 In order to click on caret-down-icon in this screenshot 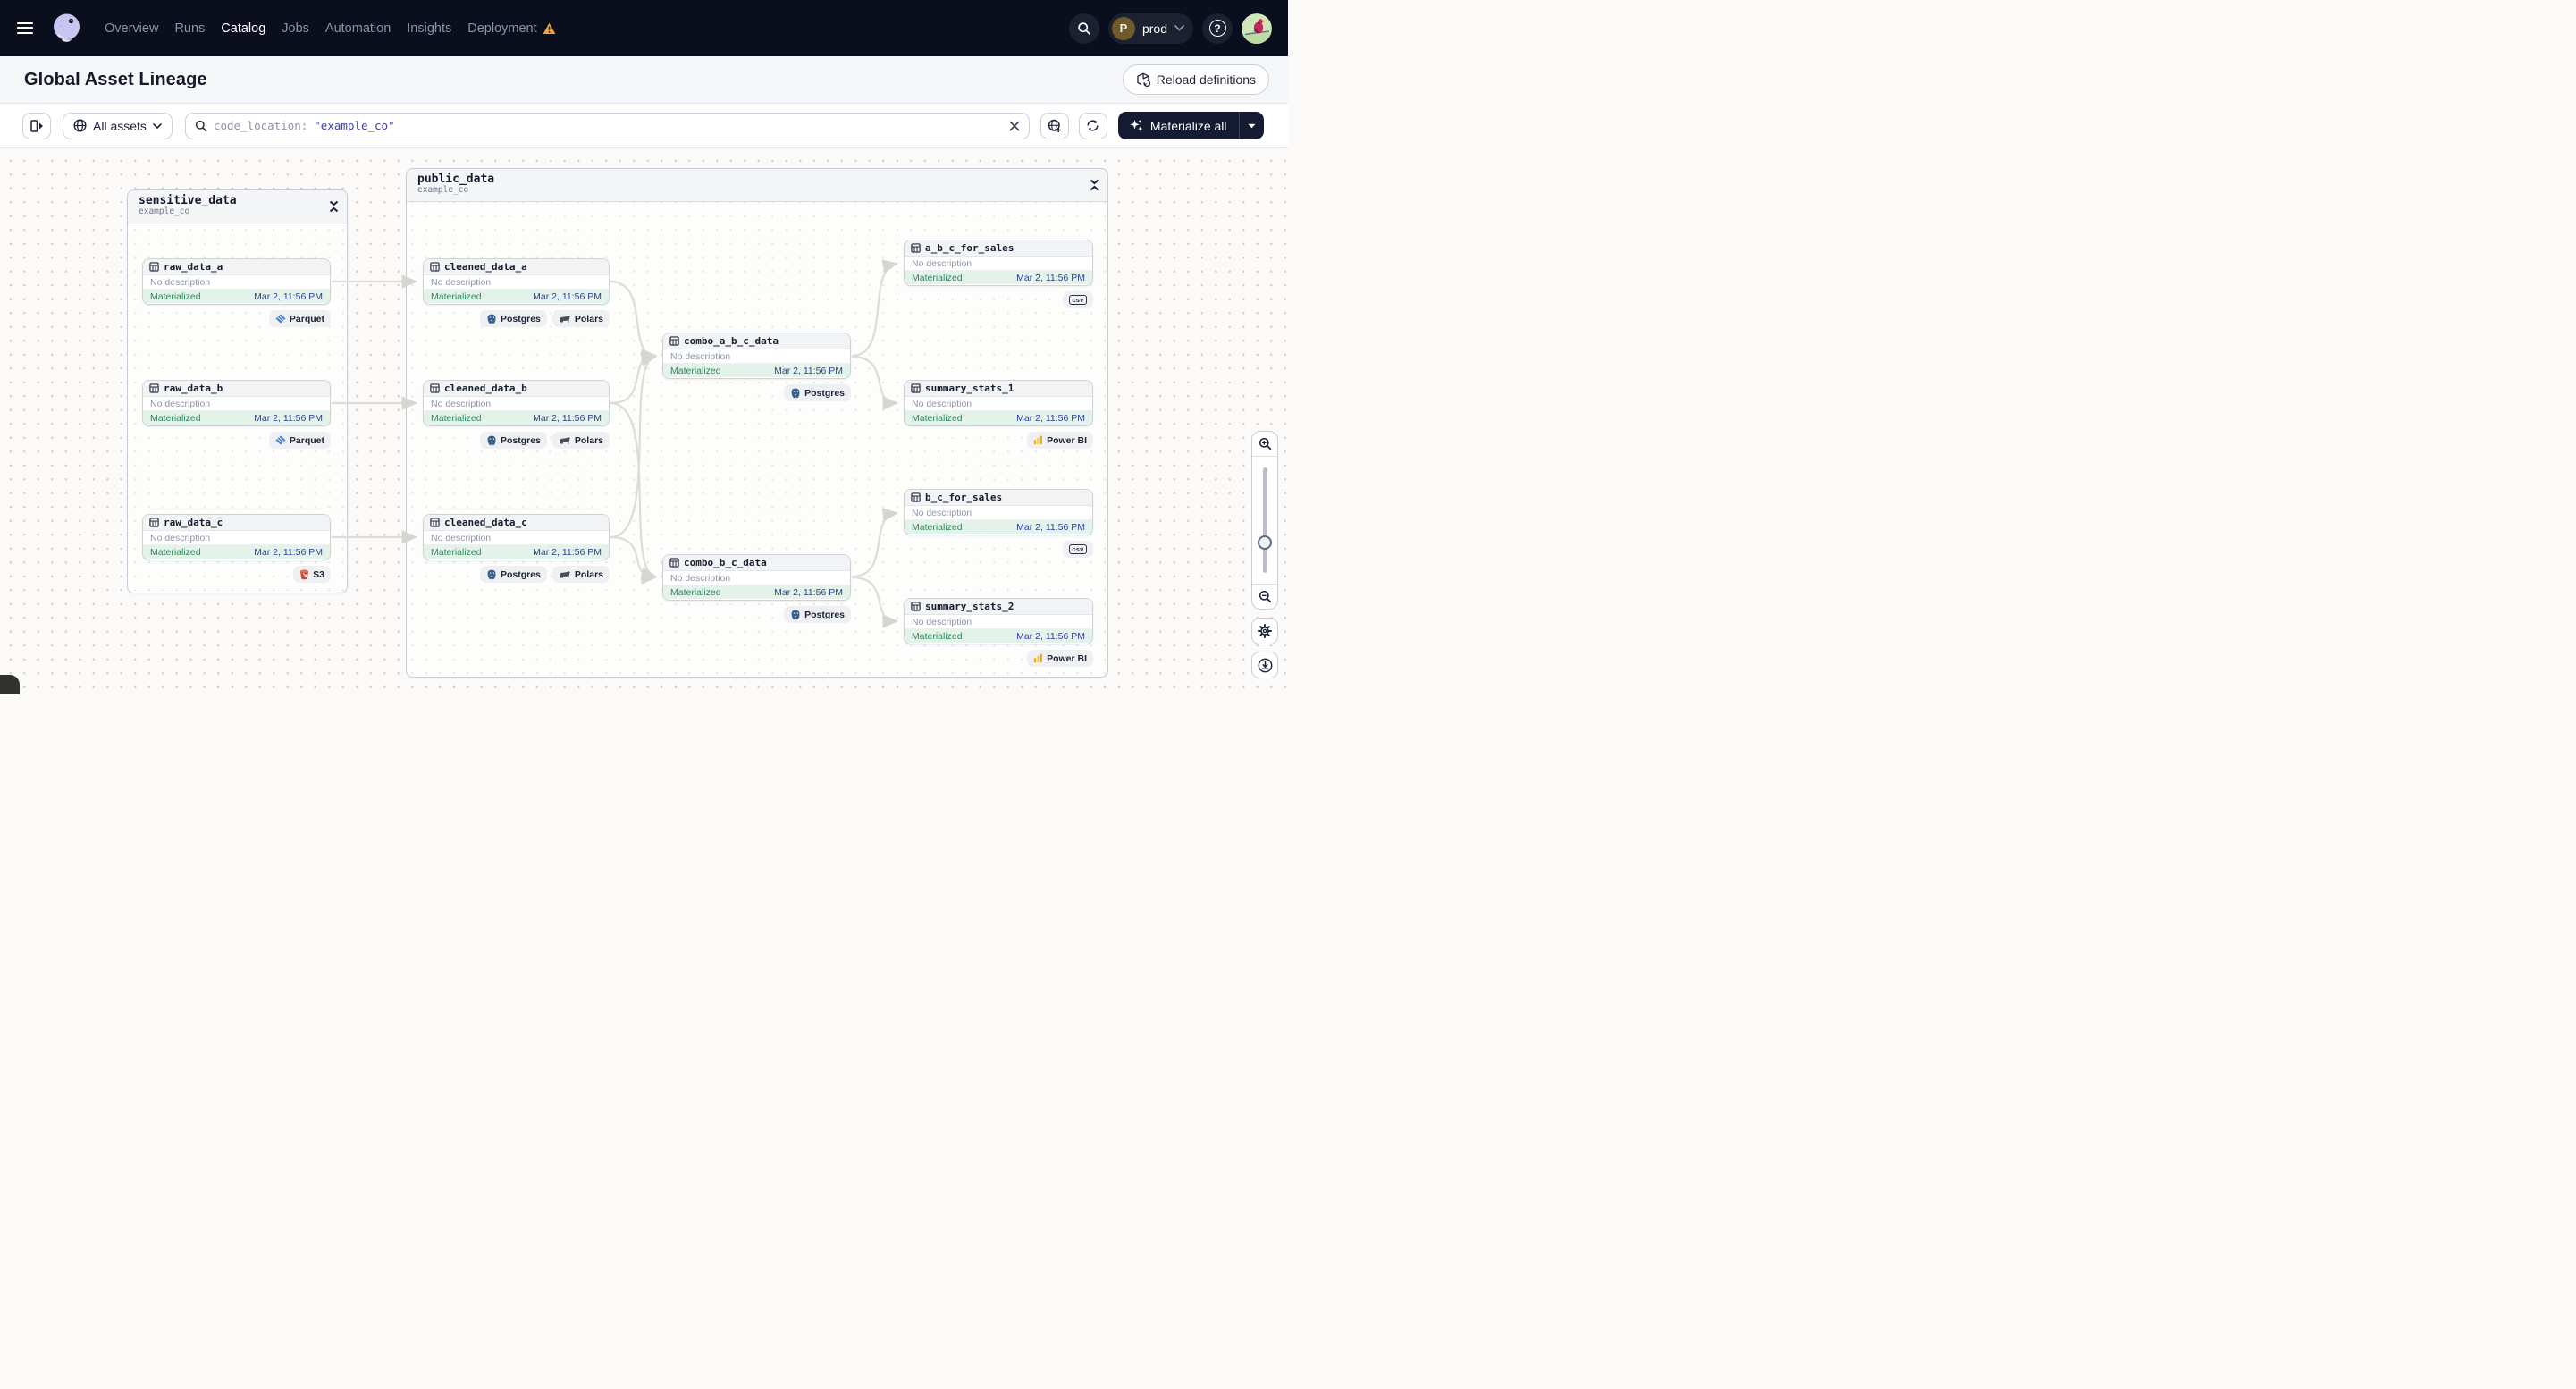, I will do `click(1252, 125)`.